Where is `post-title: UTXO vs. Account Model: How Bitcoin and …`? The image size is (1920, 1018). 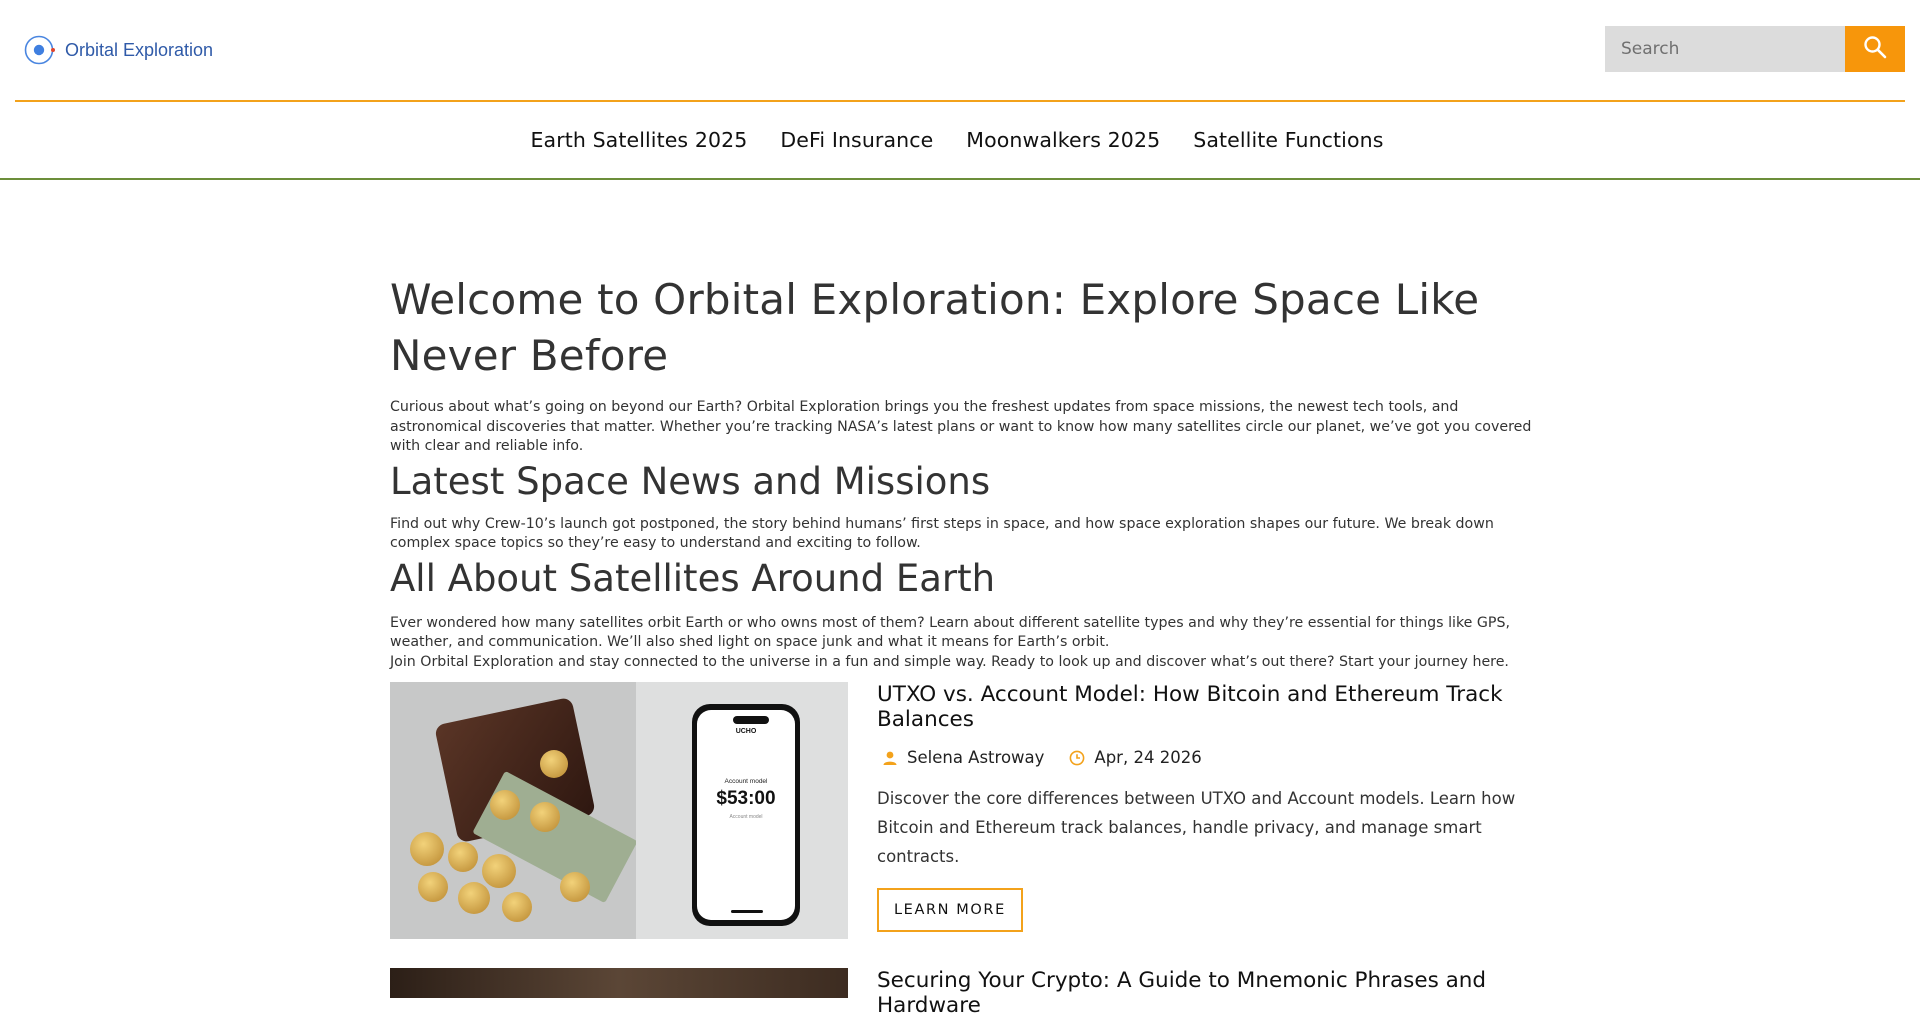
post-title: UTXO vs. Account Model: How Bitcoin and … is located at coordinates (1208, 707).